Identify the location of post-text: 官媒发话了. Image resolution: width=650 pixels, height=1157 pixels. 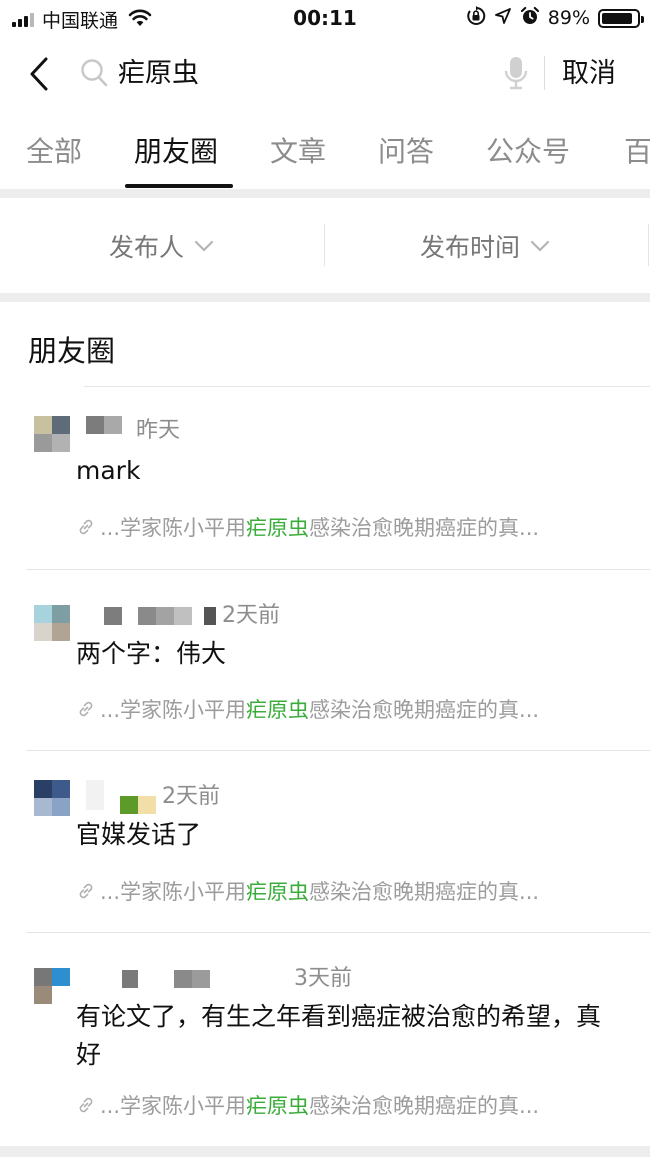
(139, 834).